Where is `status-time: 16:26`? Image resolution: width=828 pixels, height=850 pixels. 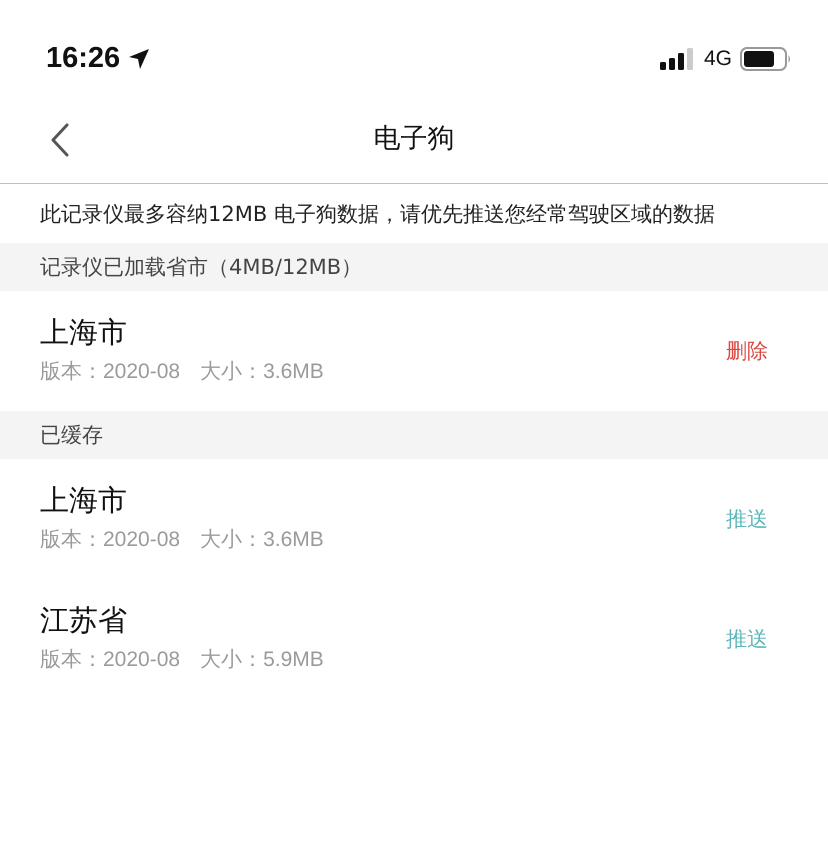
status-time: 16:26 is located at coordinates (83, 58).